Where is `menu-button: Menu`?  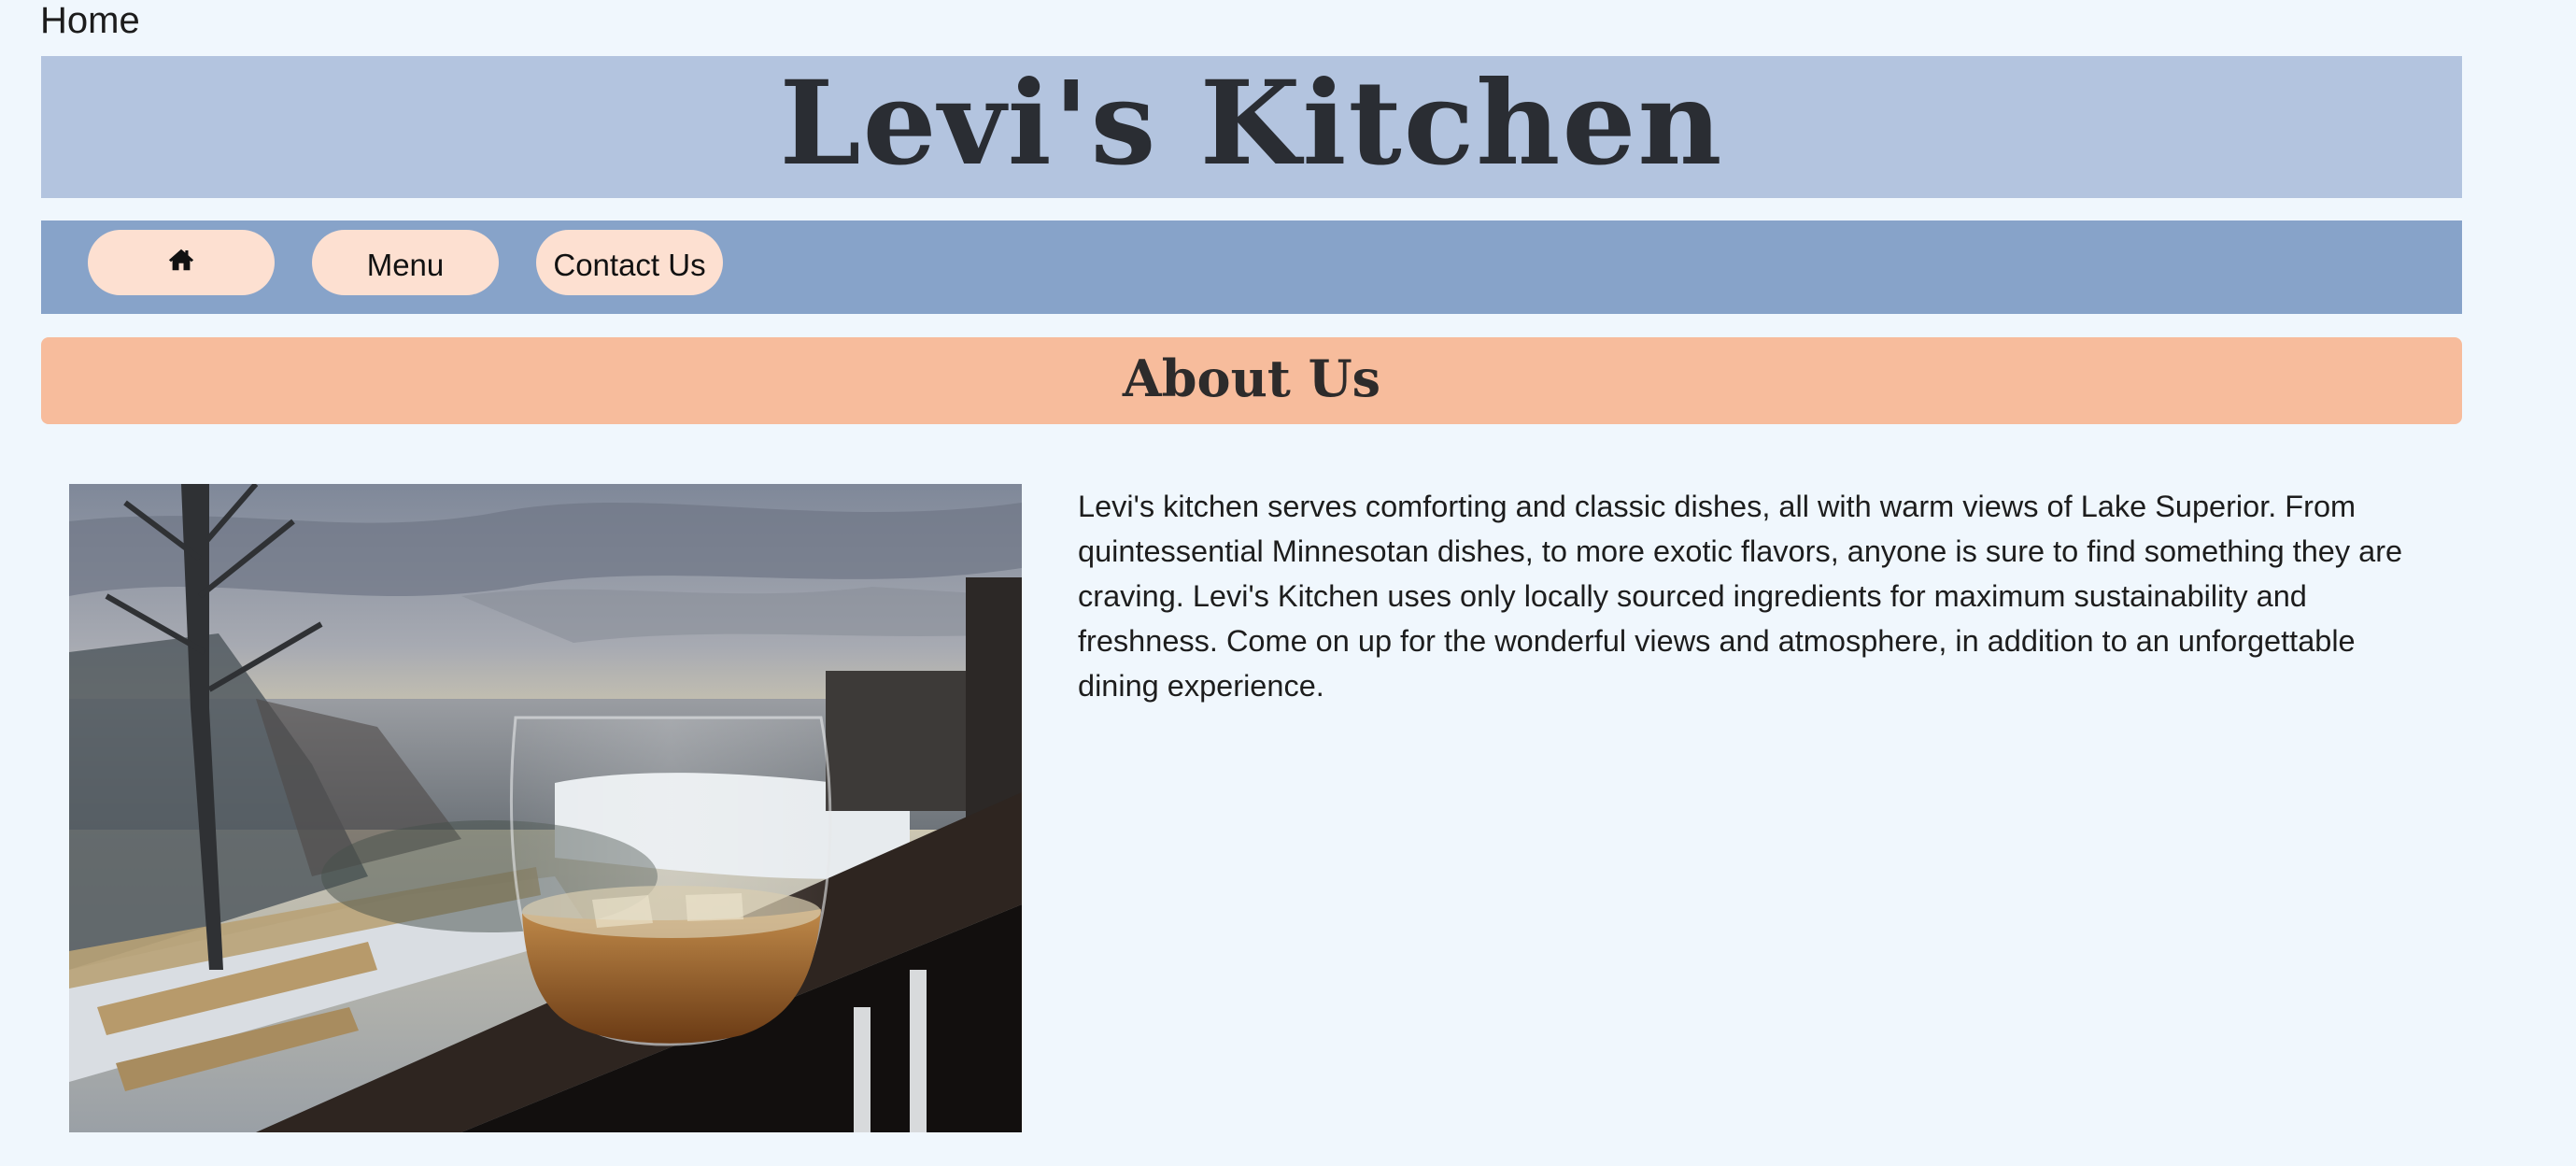 menu-button: Menu is located at coordinates (405, 262).